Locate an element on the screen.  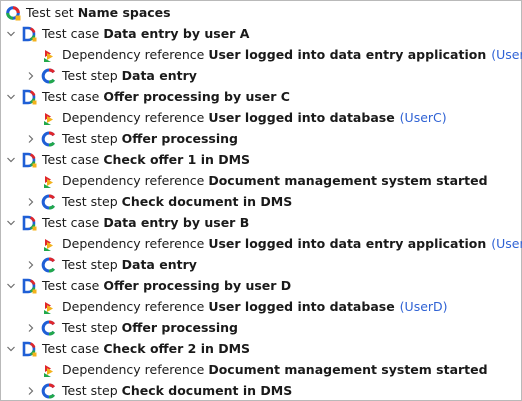
node-type-label: Test set is located at coordinates (50, 12).